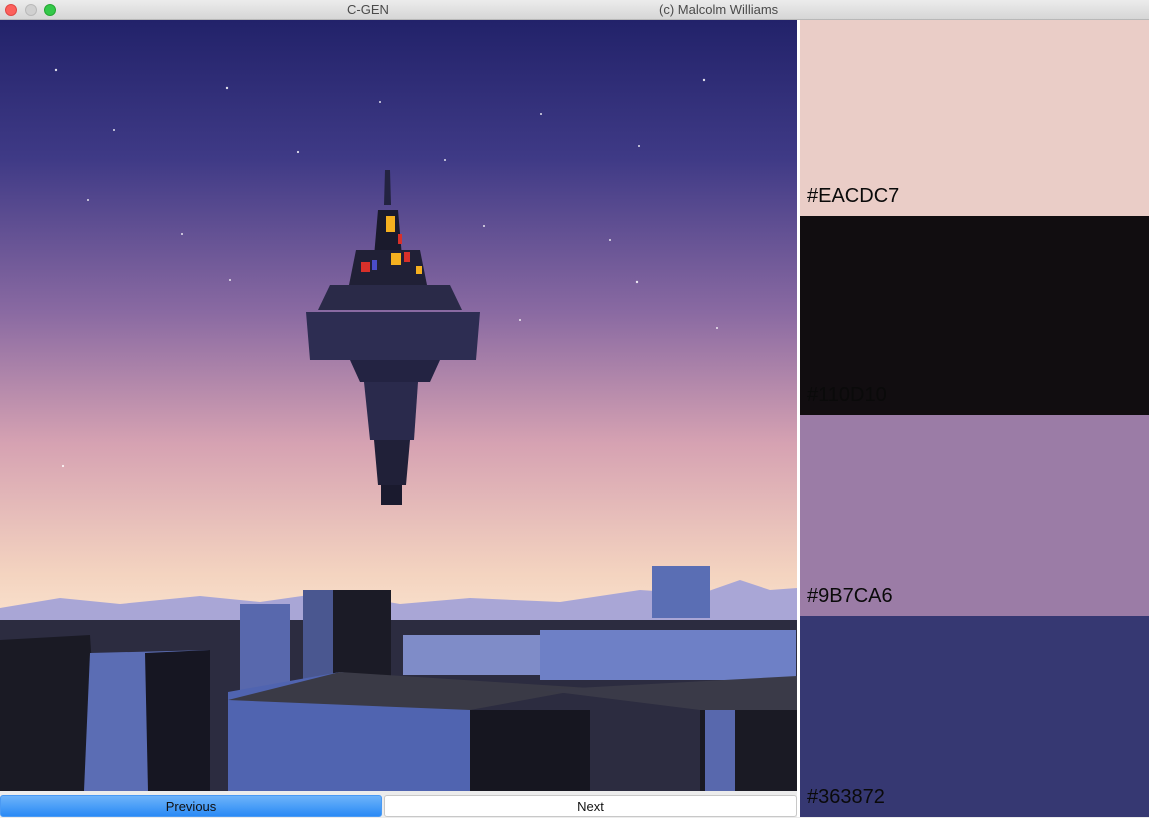  What do you see at coordinates (853, 196) in the screenshot?
I see `palette-swatch-1-label: #EACDC7` at bounding box center [853, 196].